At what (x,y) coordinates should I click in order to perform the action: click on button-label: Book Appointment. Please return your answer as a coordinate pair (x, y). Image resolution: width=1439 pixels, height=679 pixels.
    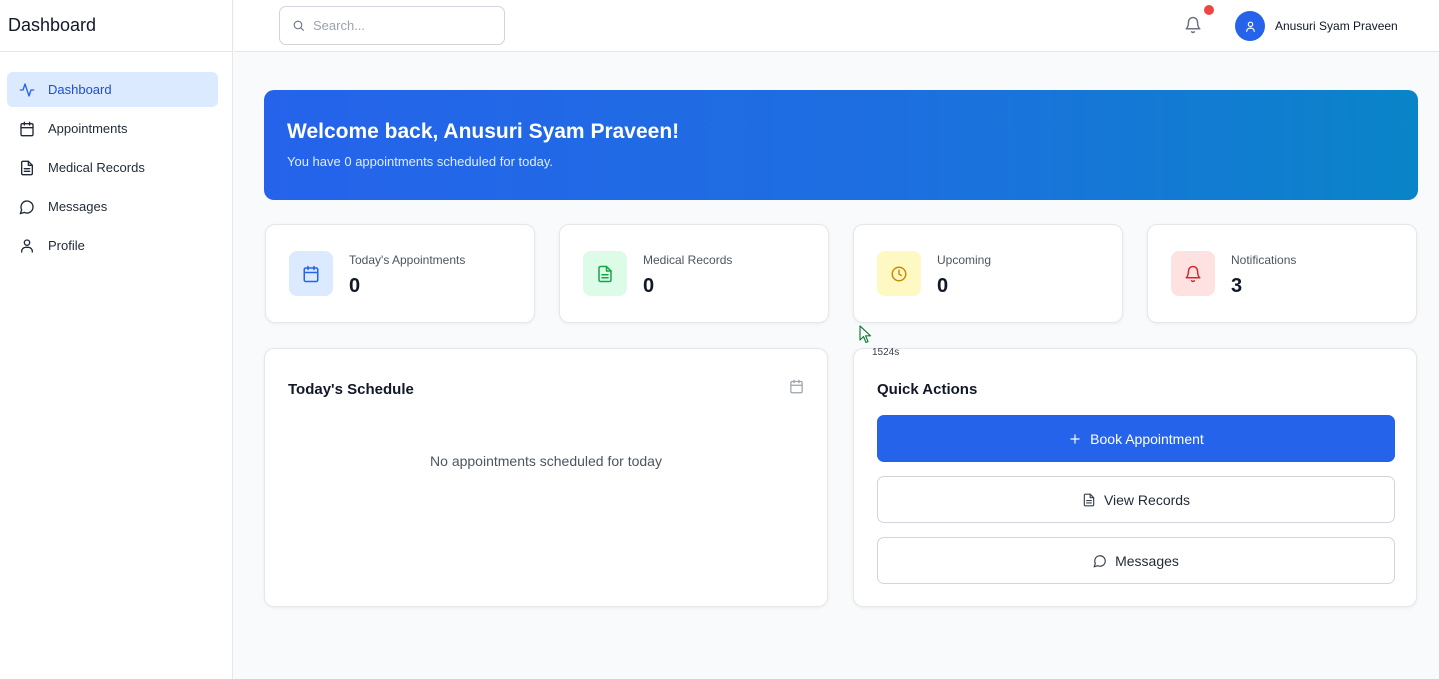
    Looking at the image, I should click on (1147, 438).